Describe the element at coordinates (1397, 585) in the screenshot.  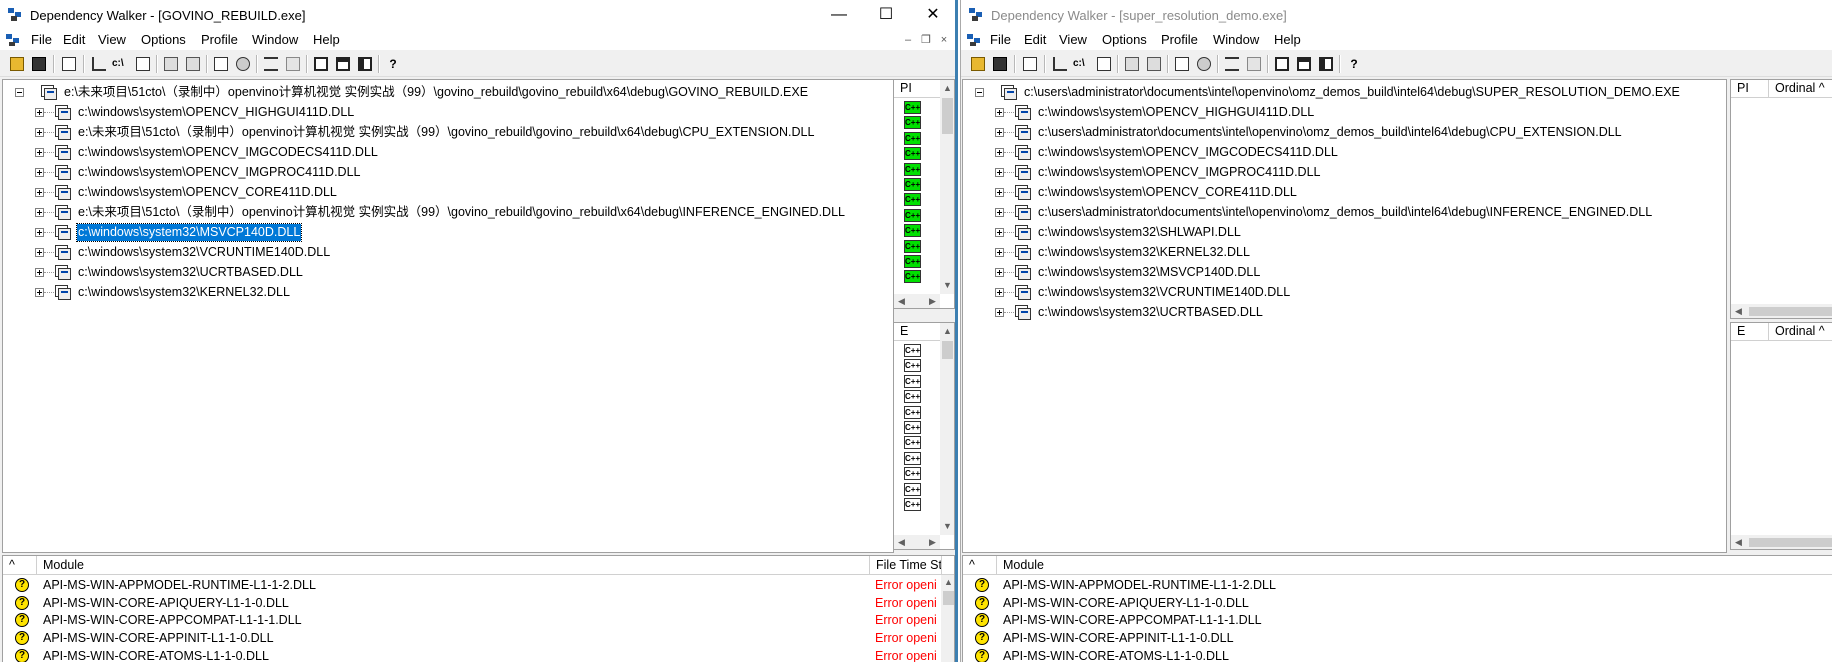
I see `module-list-row: ? API-MS-WIN-APPMODEL-RUNTIME-L1-1-2.DLL` at that location.